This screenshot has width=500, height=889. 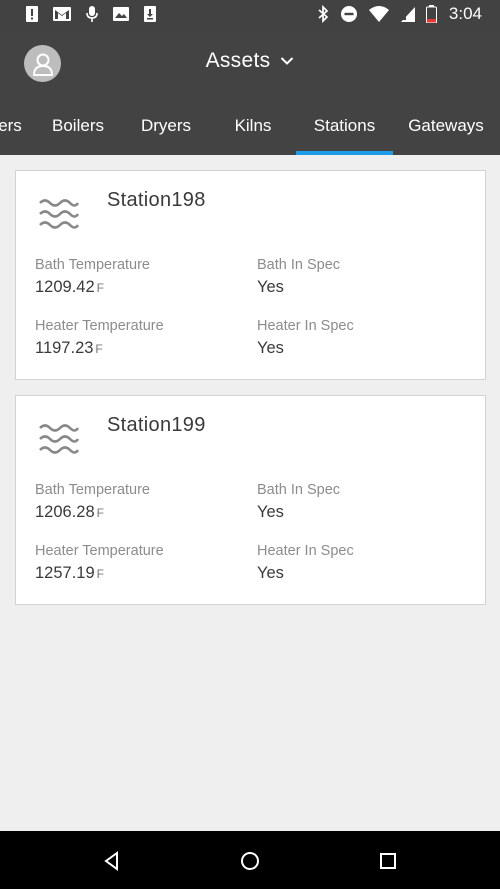 I want to click on asset-type-dropdown: Assets, so click(x=250, y=61).